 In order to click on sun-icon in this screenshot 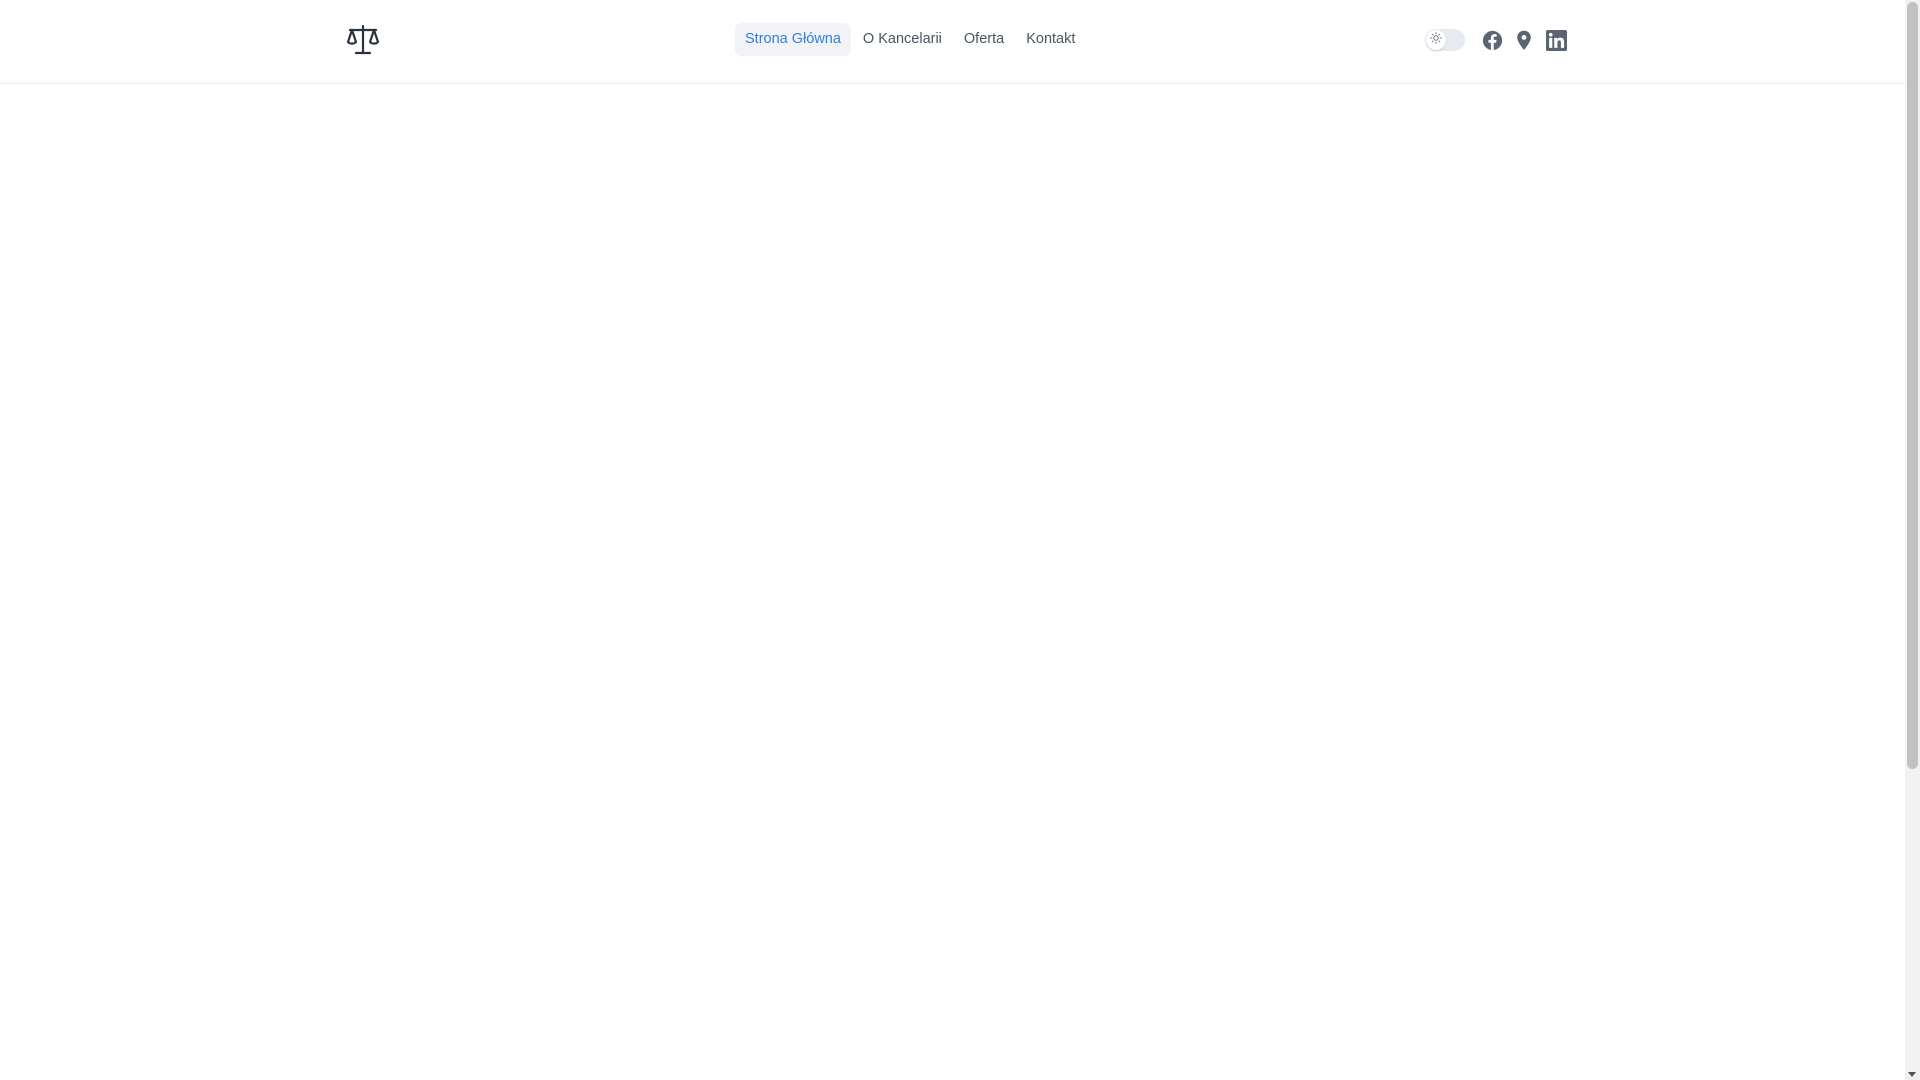, I will do `click(1436, 40)`.